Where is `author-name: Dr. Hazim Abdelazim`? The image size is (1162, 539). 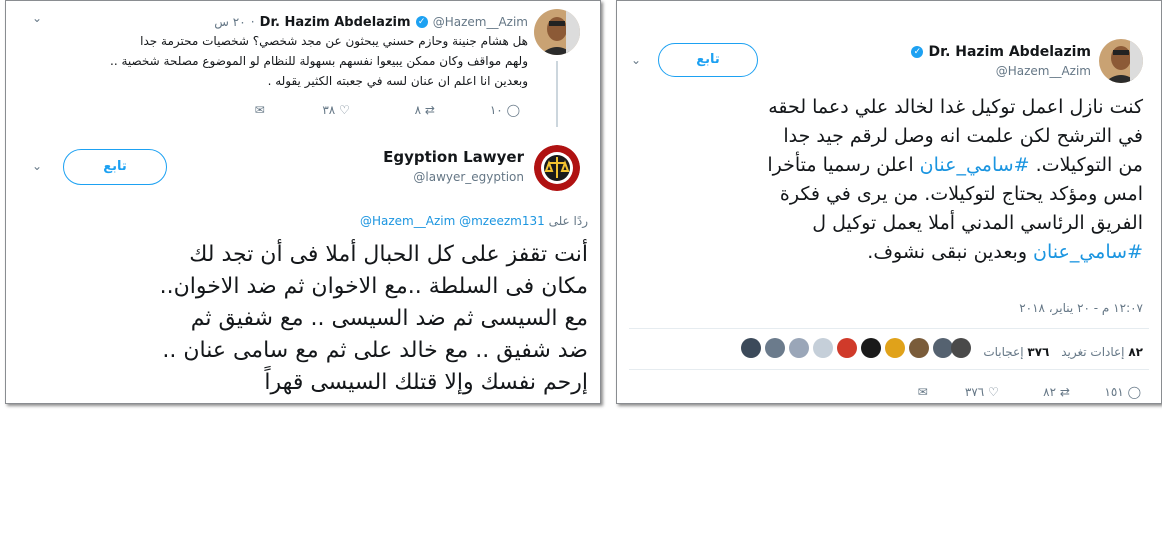
author-name: Dr. Hazim Abdelazim is located at coordinates (1010, 52).